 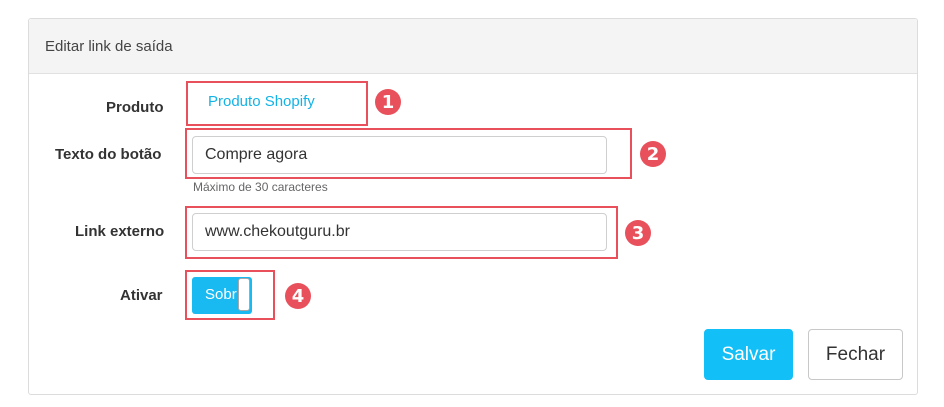 I want to click on annotation-badge-2: 2, so click(x=653, y=154).